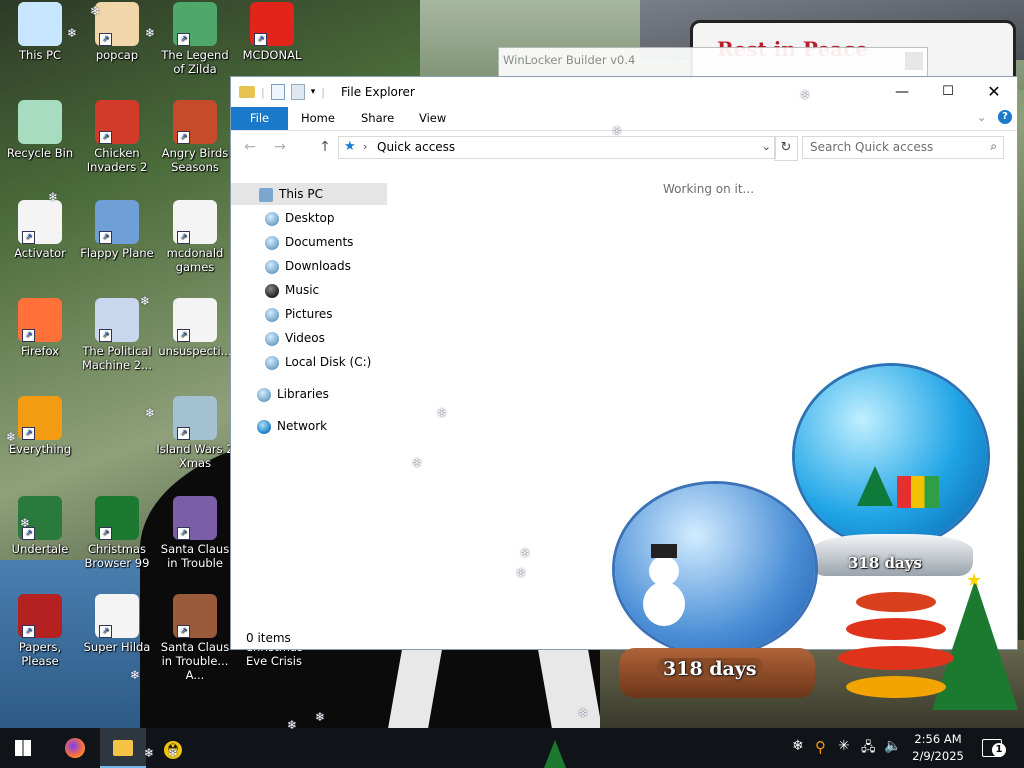 This screenshot has width=1024, height=768. Describe the element at coordinates (365, 146) in the screenshot. I see `breadcrumb-chevron-icon: ›` at that location.